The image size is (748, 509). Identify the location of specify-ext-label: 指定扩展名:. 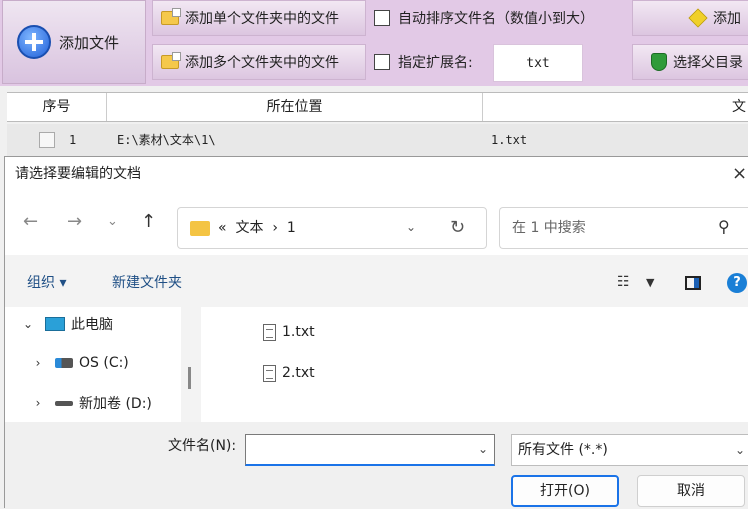
(435, 63).